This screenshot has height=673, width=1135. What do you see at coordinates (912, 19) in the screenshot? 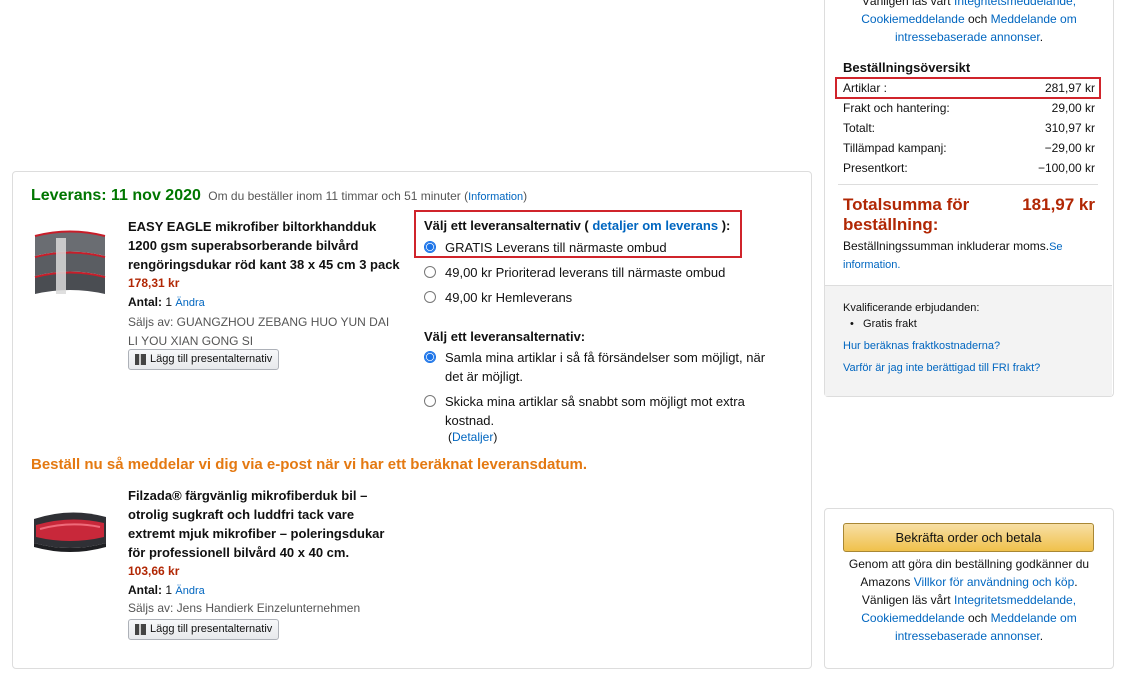
I see `cookie-link: Cookiemeddelande` at bounding box center [912, 19].